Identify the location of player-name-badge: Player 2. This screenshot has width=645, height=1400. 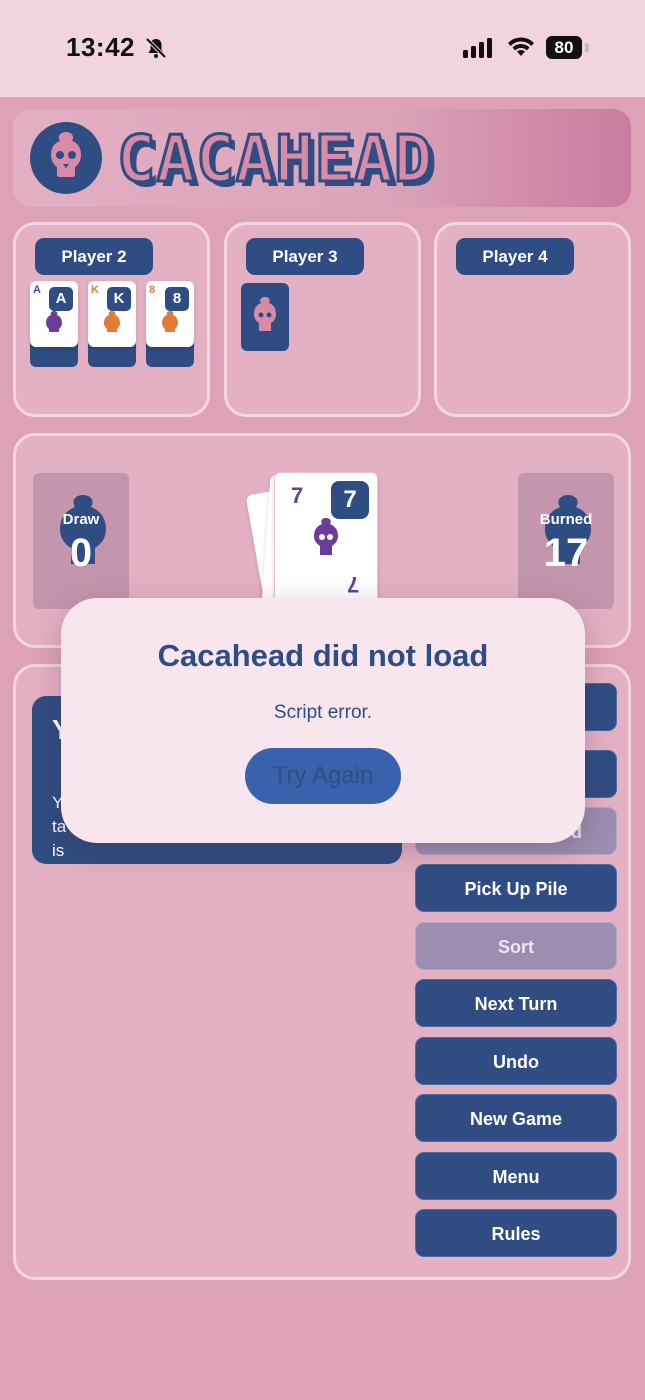
(94, 256).